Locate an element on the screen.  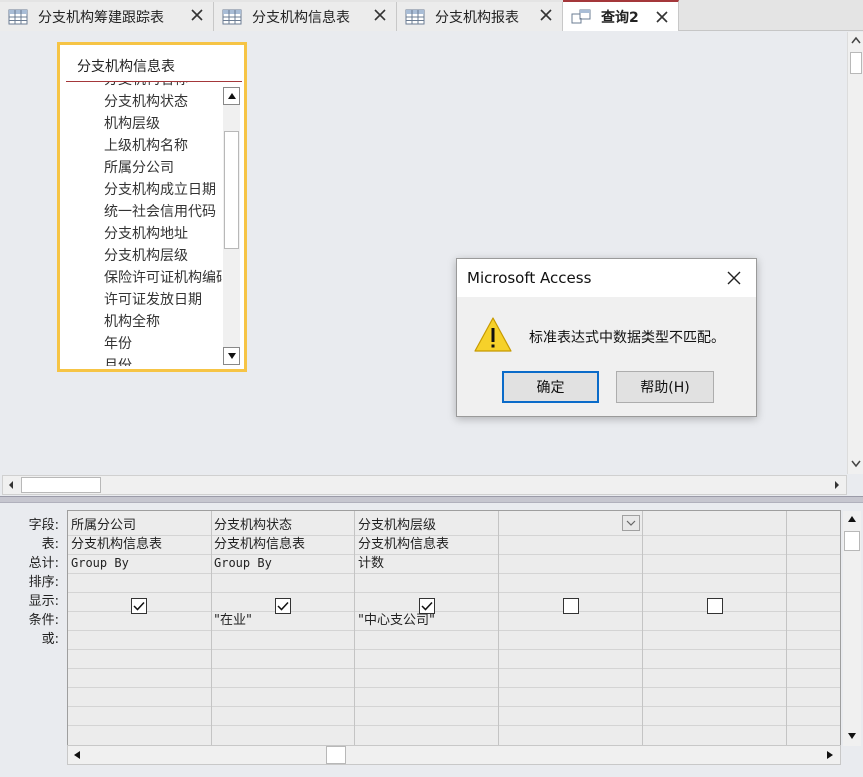
field-item: 所属分公司 is located at coordinates (163, 168).